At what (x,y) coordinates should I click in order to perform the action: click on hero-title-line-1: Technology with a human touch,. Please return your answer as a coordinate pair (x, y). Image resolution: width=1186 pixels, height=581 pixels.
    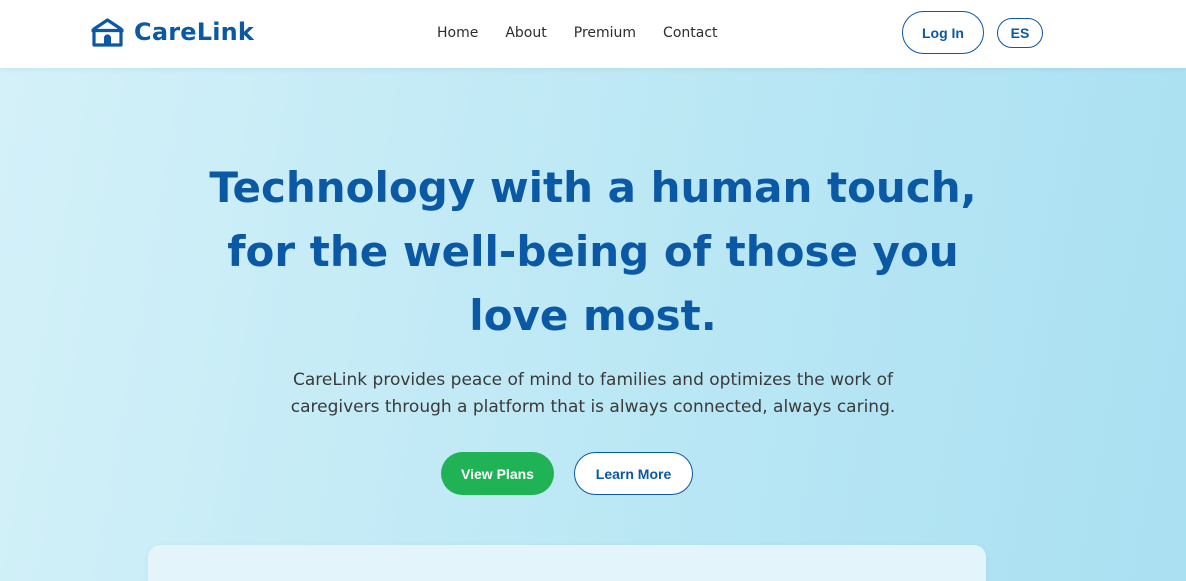
    Looking at the image, I should click on (593, 187).